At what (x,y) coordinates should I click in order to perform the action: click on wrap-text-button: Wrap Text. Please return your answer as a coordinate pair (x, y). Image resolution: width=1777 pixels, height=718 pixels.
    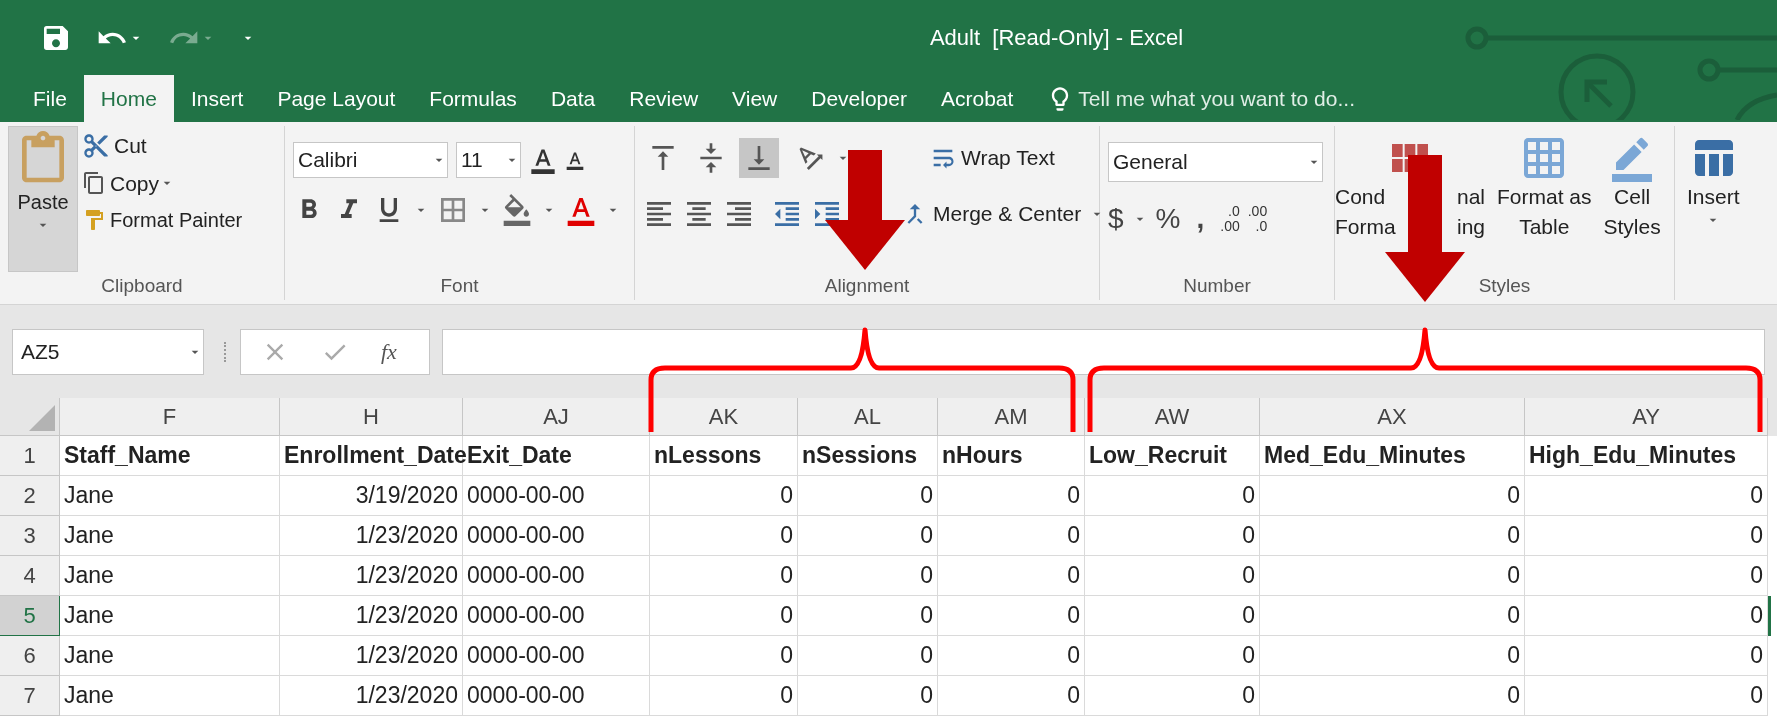
    Looking at the image, I should click on (992, 158).